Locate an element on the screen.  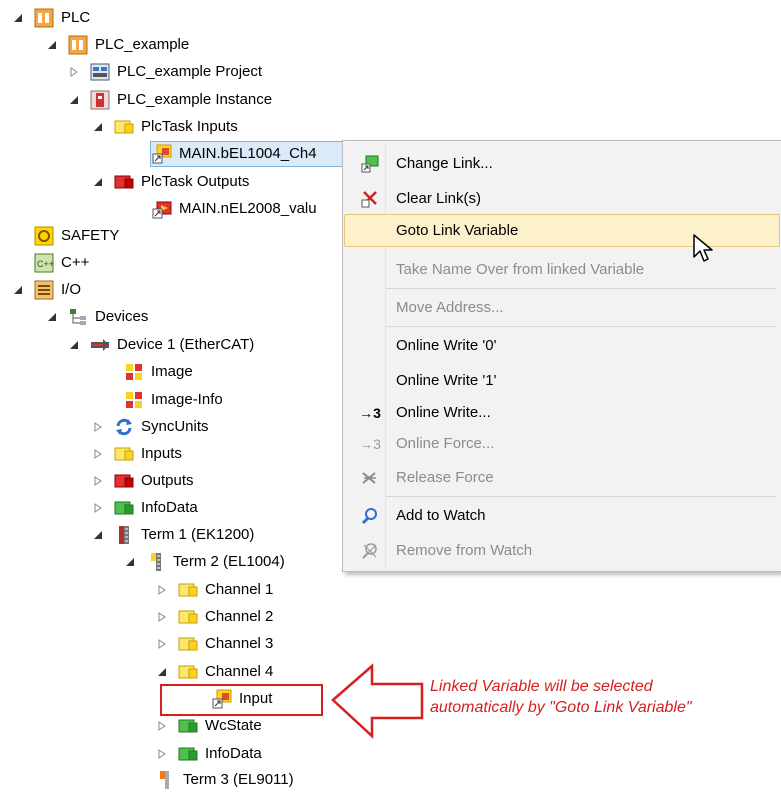
tree-node-term3: Term 3 (EL9011) is located at coordinates (225, 779).